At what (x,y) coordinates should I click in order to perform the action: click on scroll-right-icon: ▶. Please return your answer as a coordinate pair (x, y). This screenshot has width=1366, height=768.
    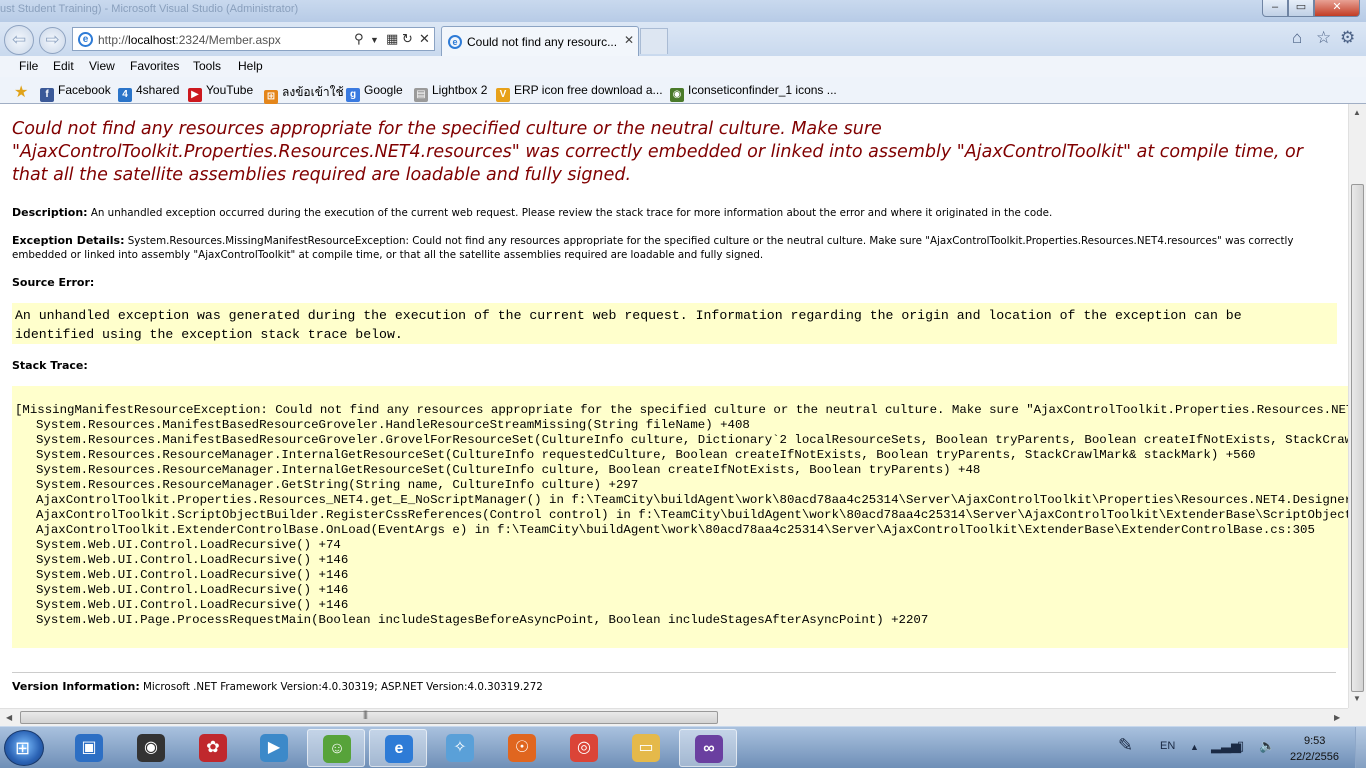
    Looking at the image, I should click on (1337, 717).